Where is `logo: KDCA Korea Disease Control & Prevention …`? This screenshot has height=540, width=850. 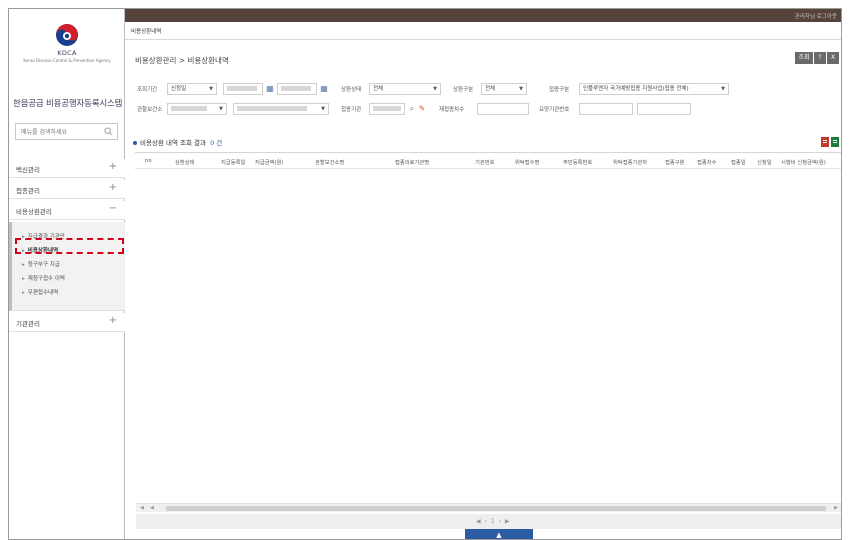 logo: KDCA Korea Disease Control & Prevention … is located at coordinates (67, 43).